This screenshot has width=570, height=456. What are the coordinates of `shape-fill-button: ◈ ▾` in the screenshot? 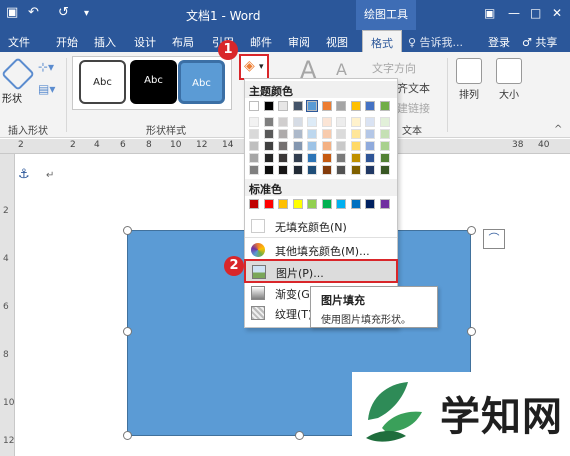 It's located at (254, 67).